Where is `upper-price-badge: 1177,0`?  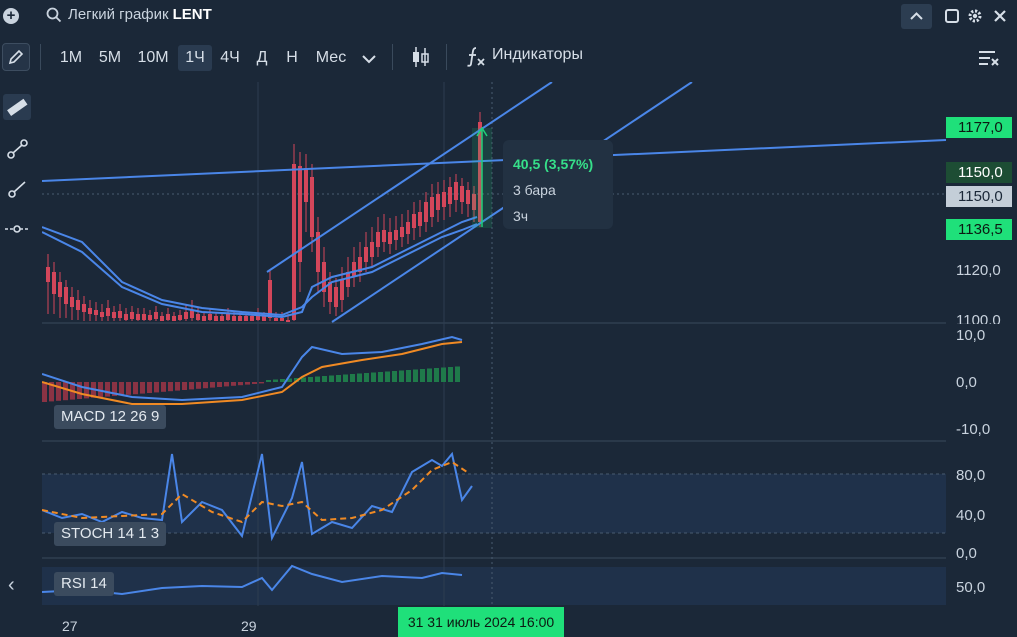 upper-price-badge: 1177,0 is located at coordinates (979, 127).